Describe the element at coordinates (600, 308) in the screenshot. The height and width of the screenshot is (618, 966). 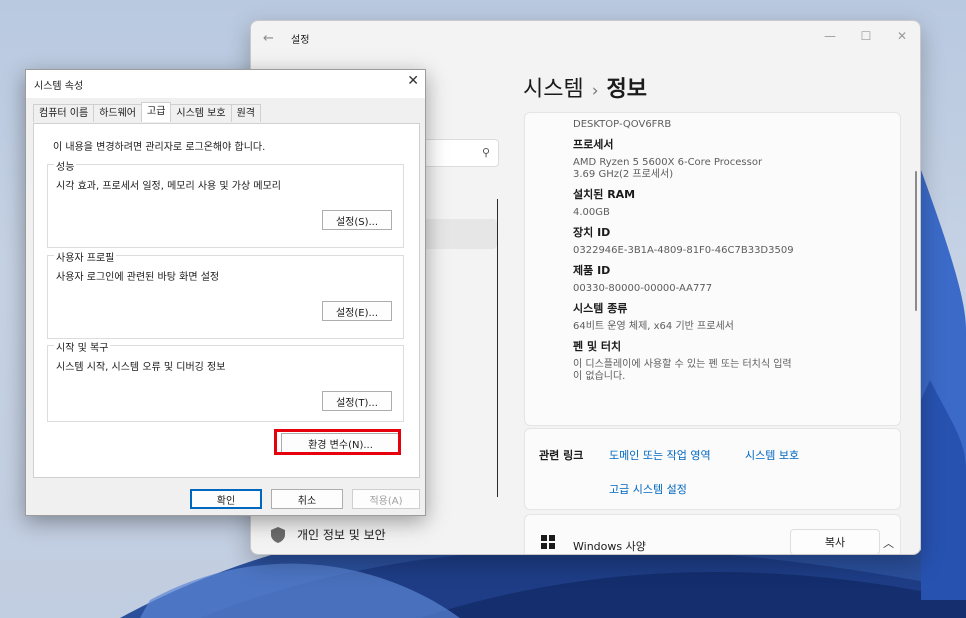
I see `system-type-label: 시스템 종류` at that location.